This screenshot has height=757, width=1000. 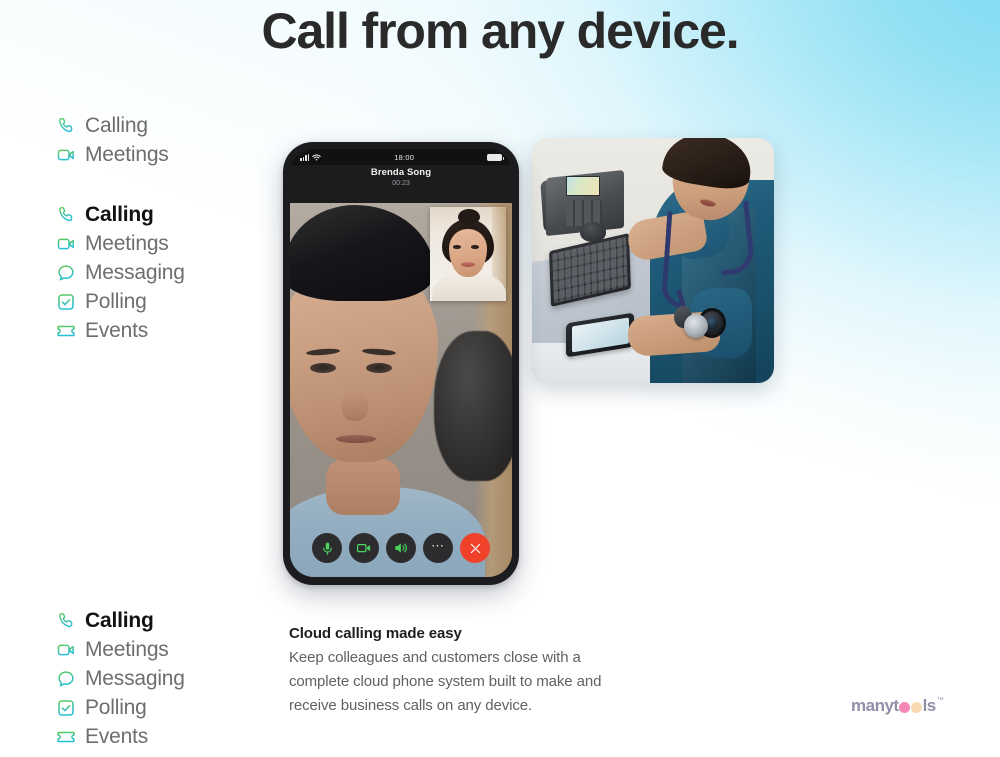 What do you see at coordinates (404, 157) in the screenshot?
I see `status-clock: 18:00` at bounding box center [404, 157].